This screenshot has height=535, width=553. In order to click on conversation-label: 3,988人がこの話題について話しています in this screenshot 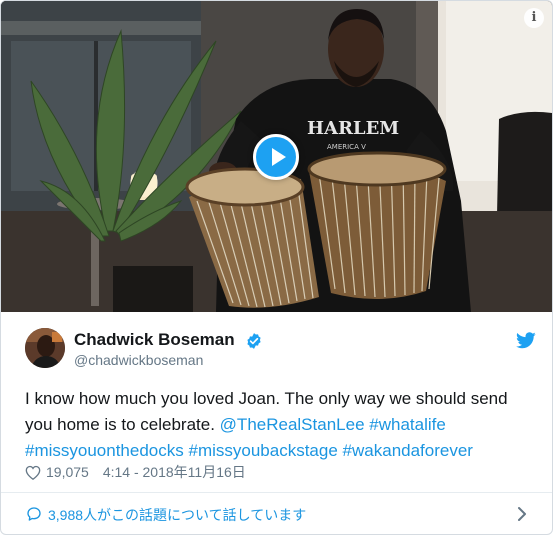, I will do `click(177, 515)`.